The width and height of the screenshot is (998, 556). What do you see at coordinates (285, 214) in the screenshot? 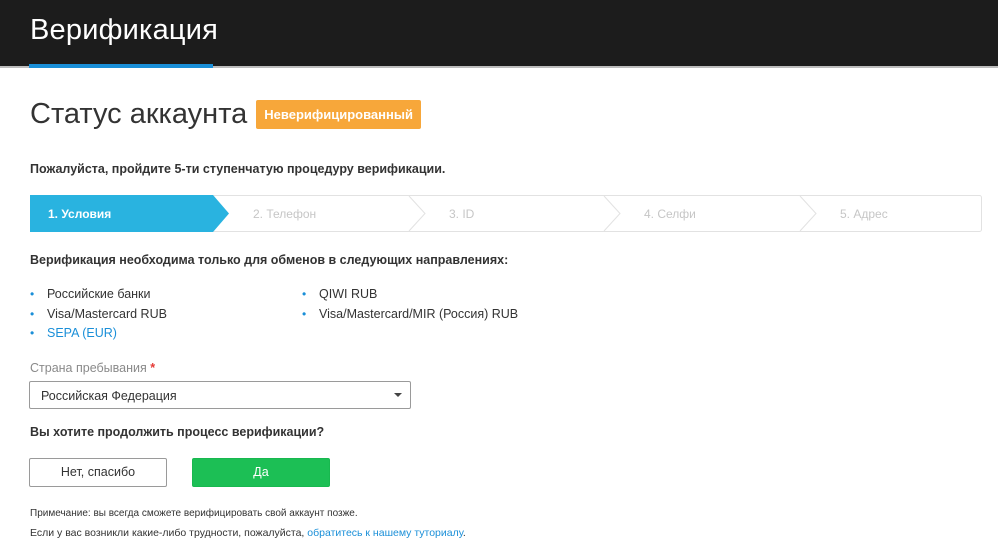
I see `step-2-phone: 2. Телефон` at bounding box center [285, 214].